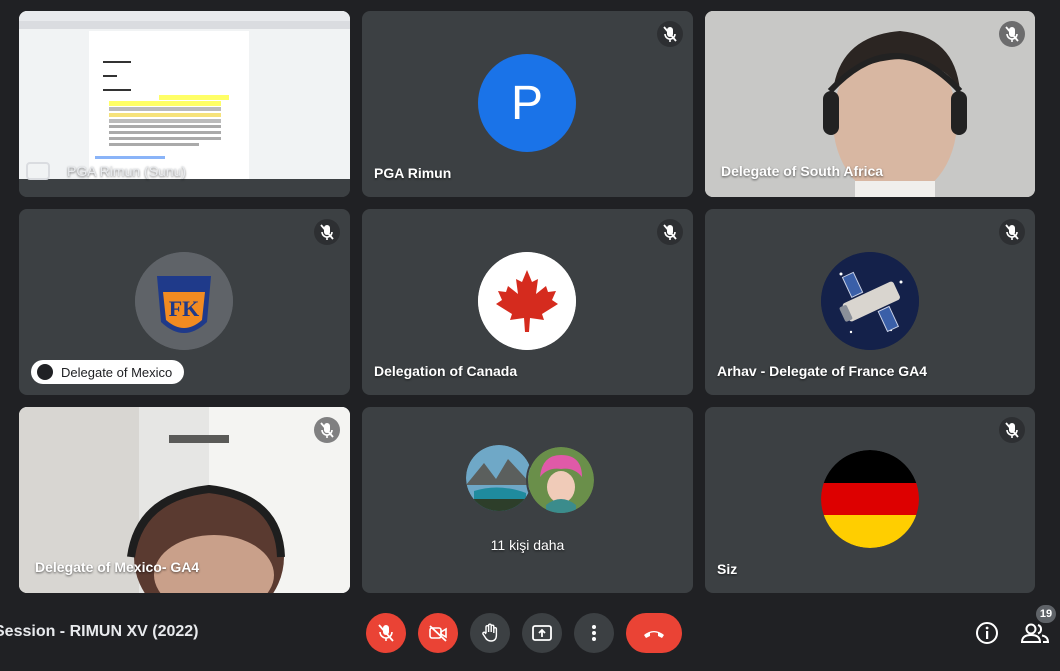 This screenshot has height=671, width=1060. Describe the element at coordinates (117, 372) in the screenshot. I see `participant-name: Delegate of Mexico` at that location.